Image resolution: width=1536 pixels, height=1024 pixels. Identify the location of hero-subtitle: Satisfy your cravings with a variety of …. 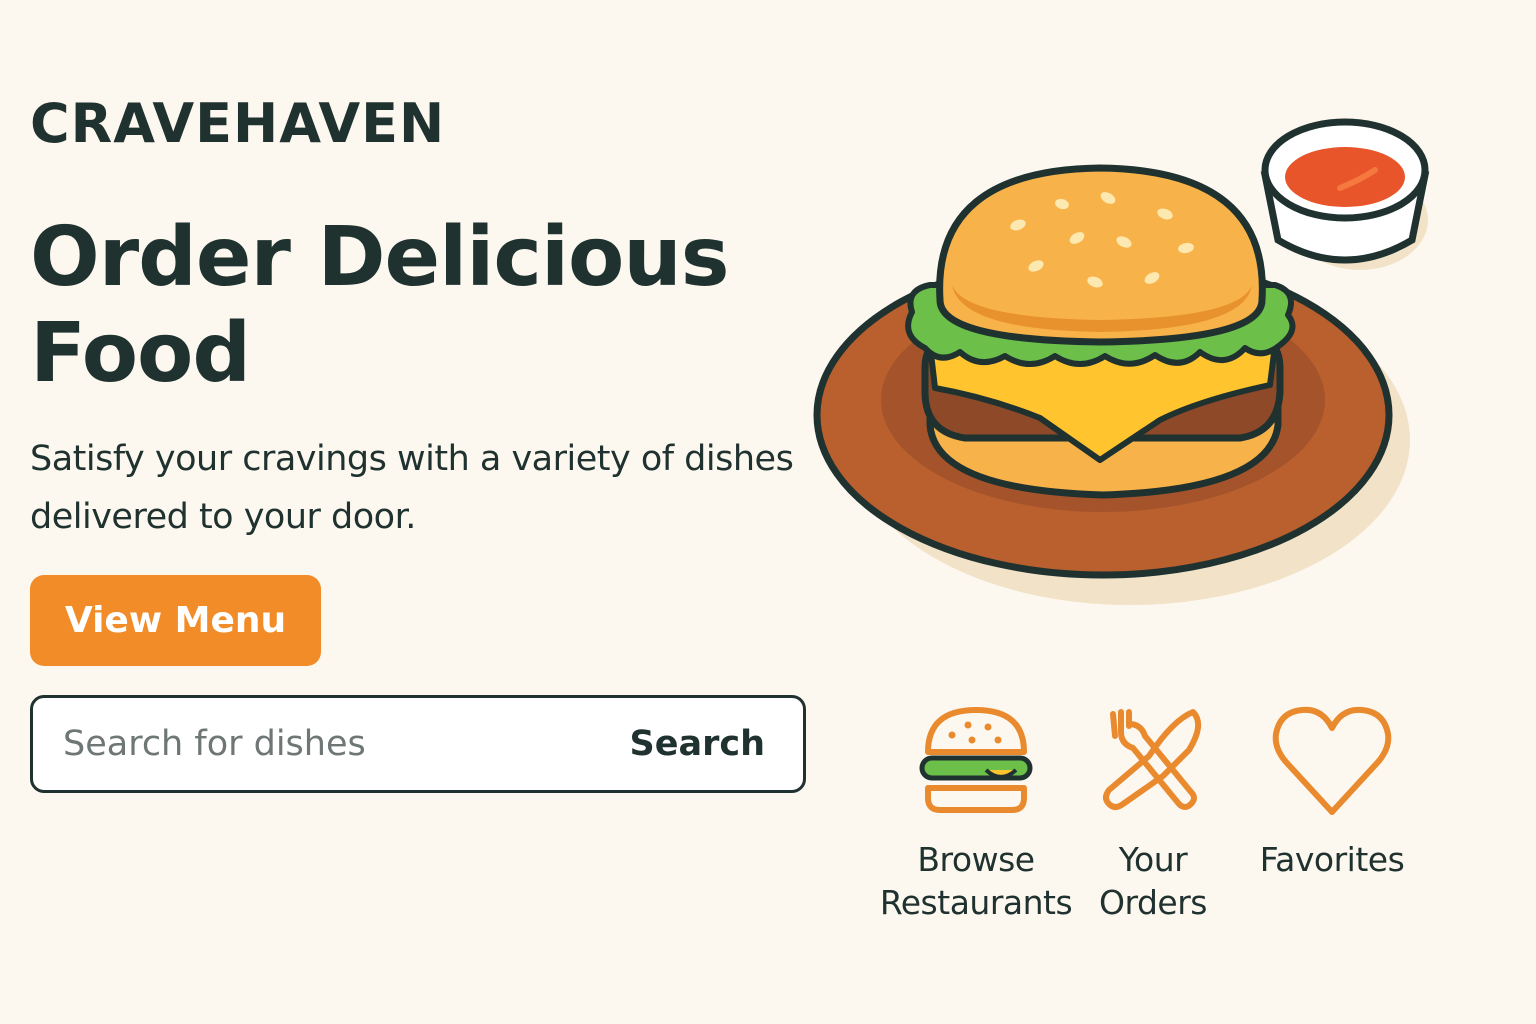
(412, 488).